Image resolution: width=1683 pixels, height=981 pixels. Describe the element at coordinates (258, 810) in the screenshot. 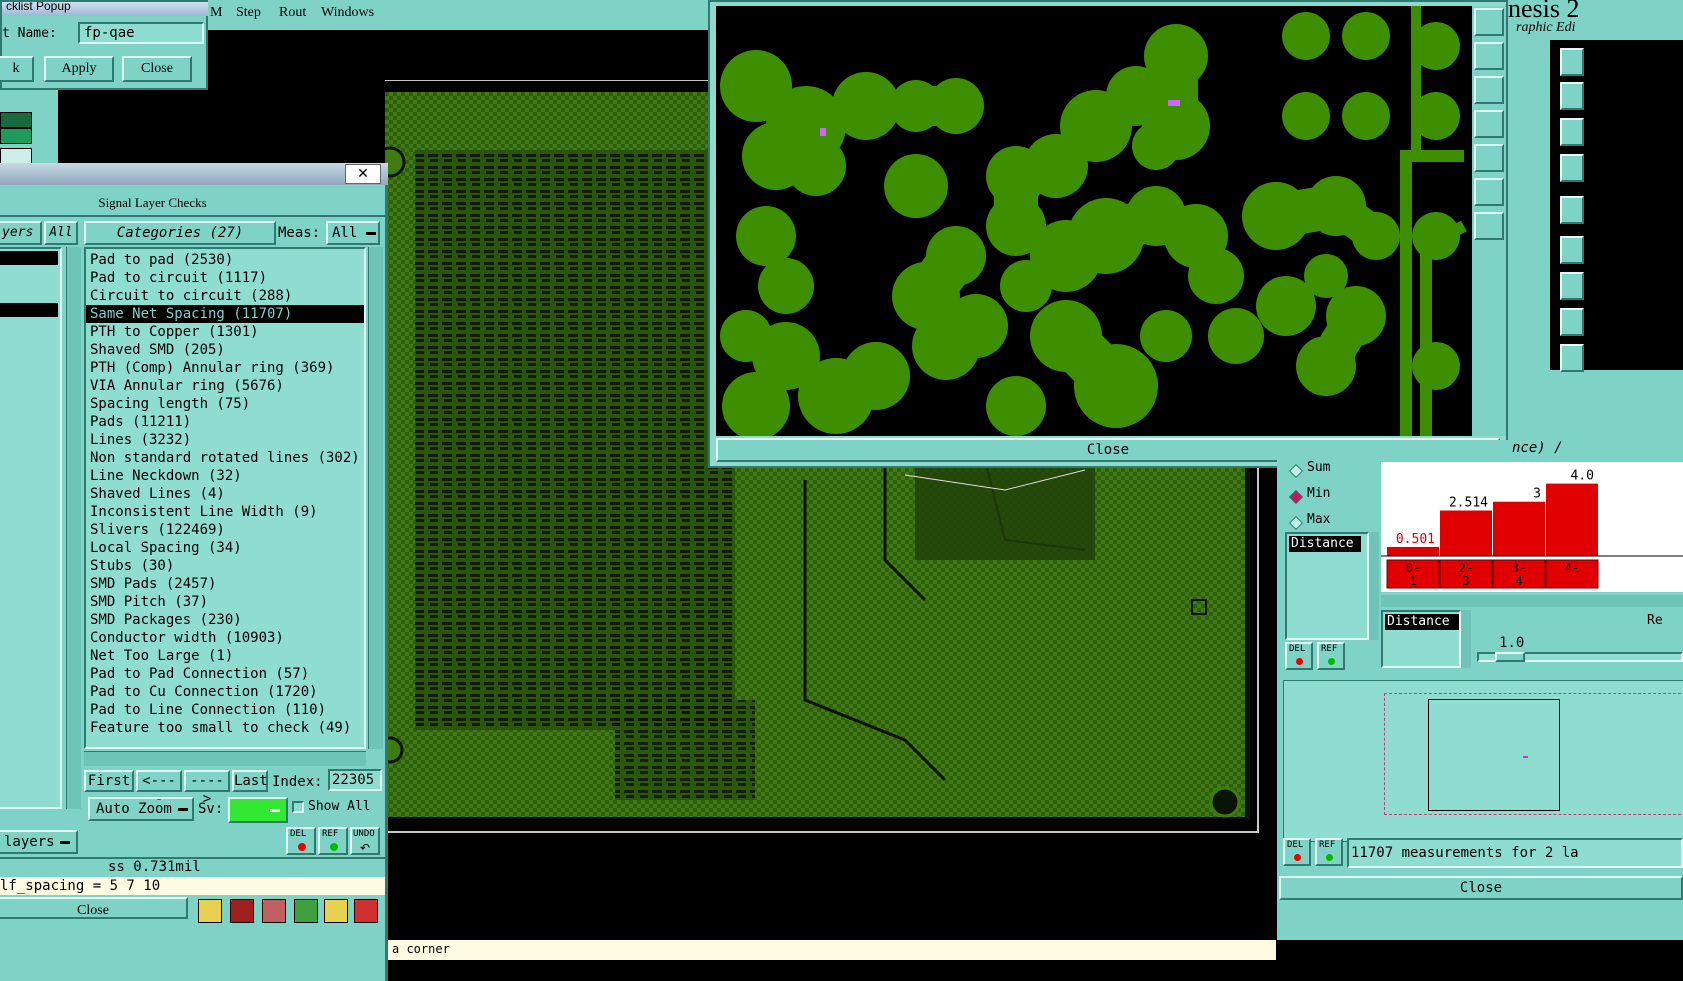

I see `sv-color-dropdown` at that location.